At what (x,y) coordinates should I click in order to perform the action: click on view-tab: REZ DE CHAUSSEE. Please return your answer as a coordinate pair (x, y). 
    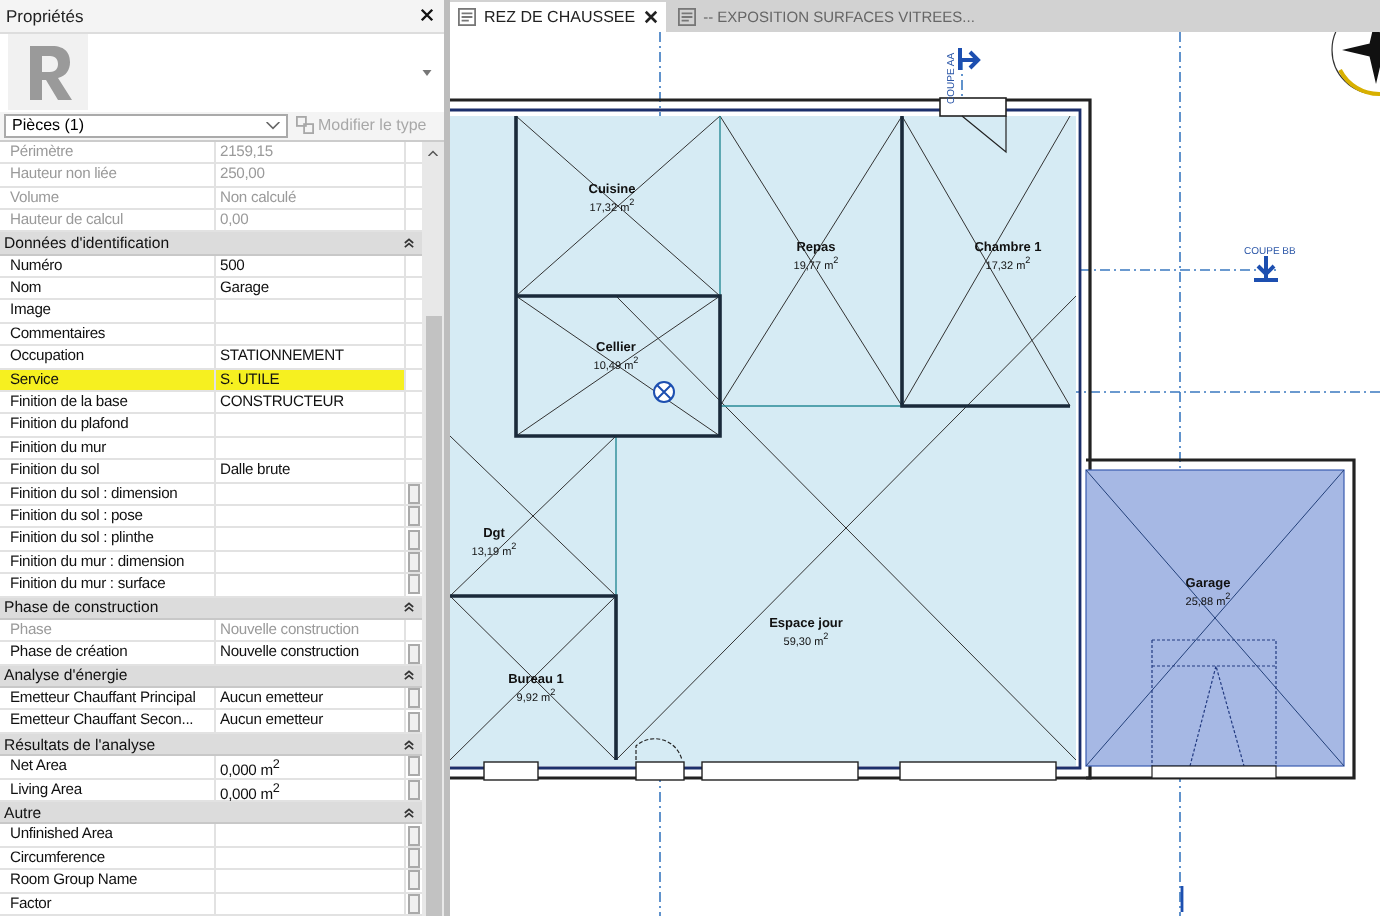
    Looking at the image, I should click on (558, 17).